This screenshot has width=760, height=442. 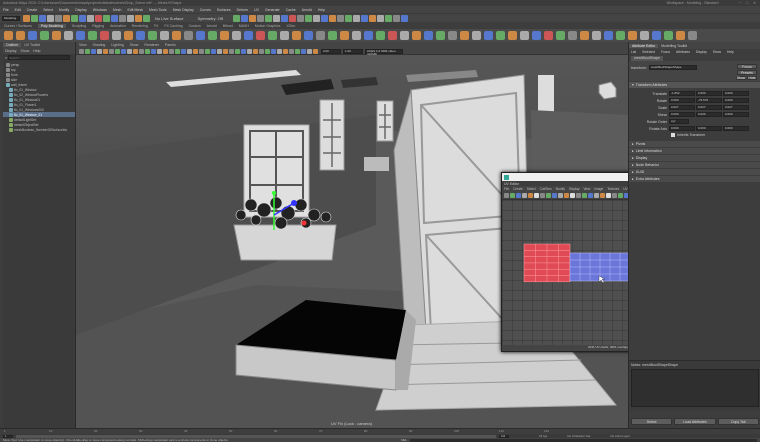 I want to click on ae-menu-focus: Focus, so click(x=665, y=52).